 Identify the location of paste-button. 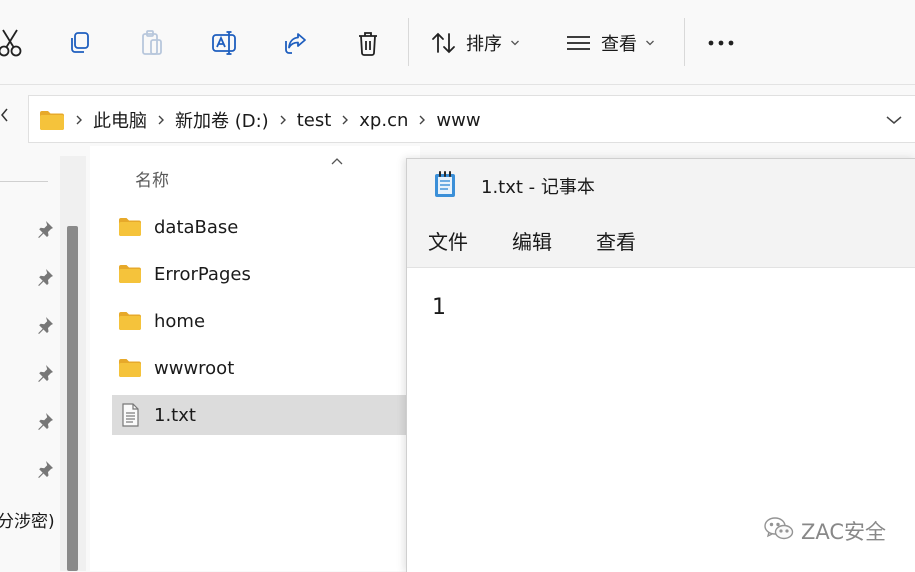
(152, 43).